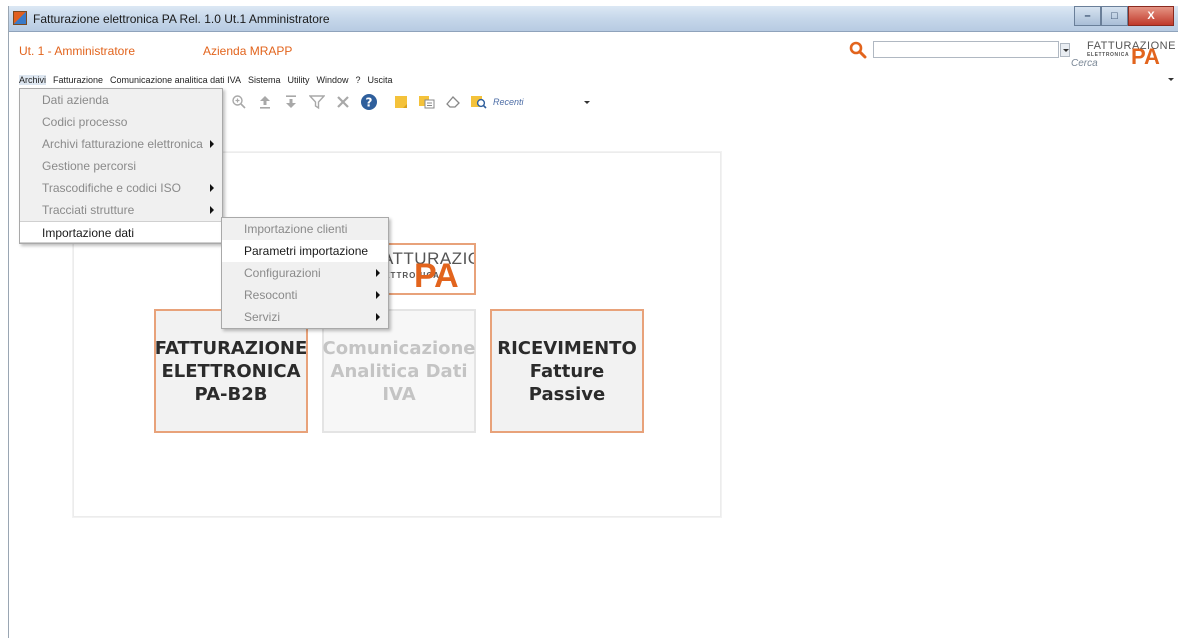 The width and height of the screenshot is (1178, 638). Describe the element at coordinates (305, 251) in the screenshot. I see `menu-item-parametri-importazione: Parametri importazione` at that location.